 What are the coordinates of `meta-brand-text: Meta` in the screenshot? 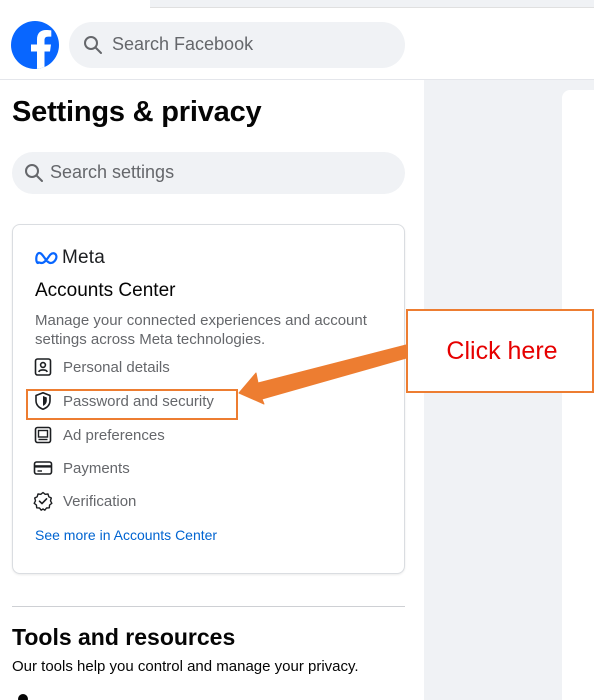 It's located at (84, 257).